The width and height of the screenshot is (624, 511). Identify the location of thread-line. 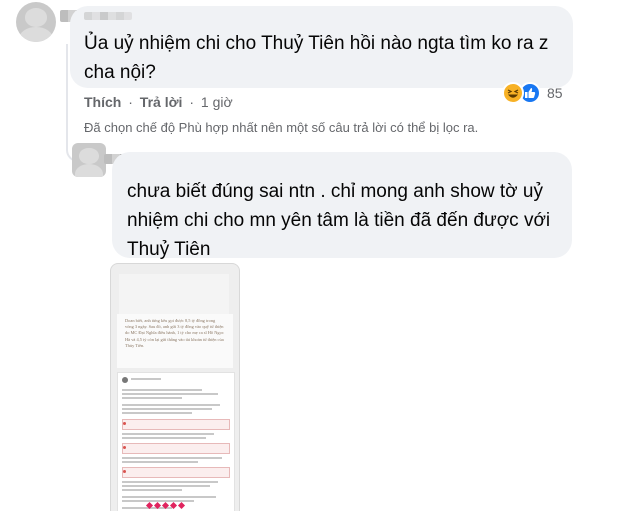
(67, 94).